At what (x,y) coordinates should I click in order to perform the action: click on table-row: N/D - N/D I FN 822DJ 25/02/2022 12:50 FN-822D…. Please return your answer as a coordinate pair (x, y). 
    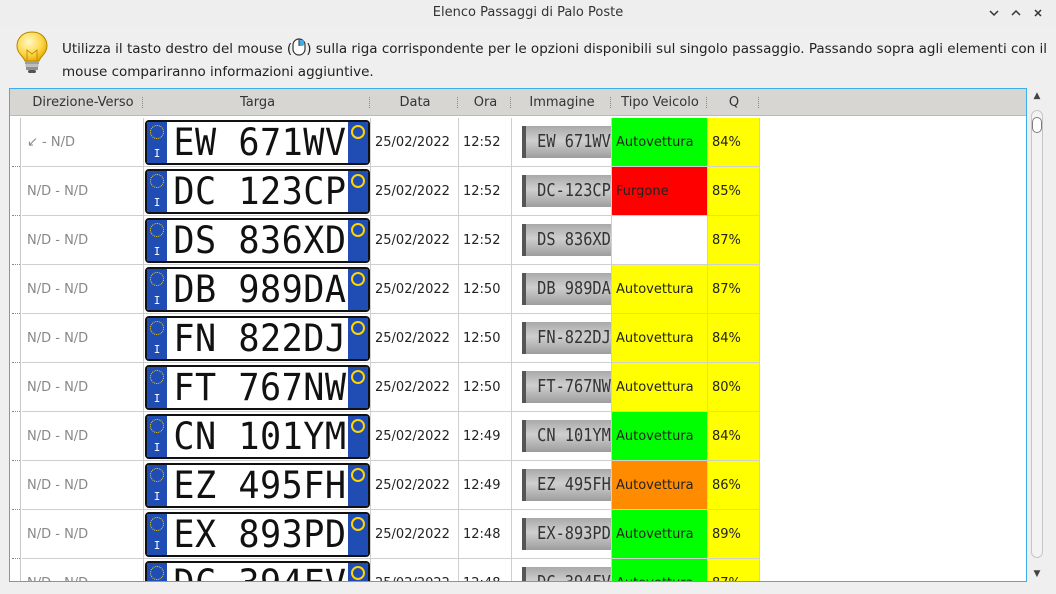
    Looking at the image, I should click on (518, 338).